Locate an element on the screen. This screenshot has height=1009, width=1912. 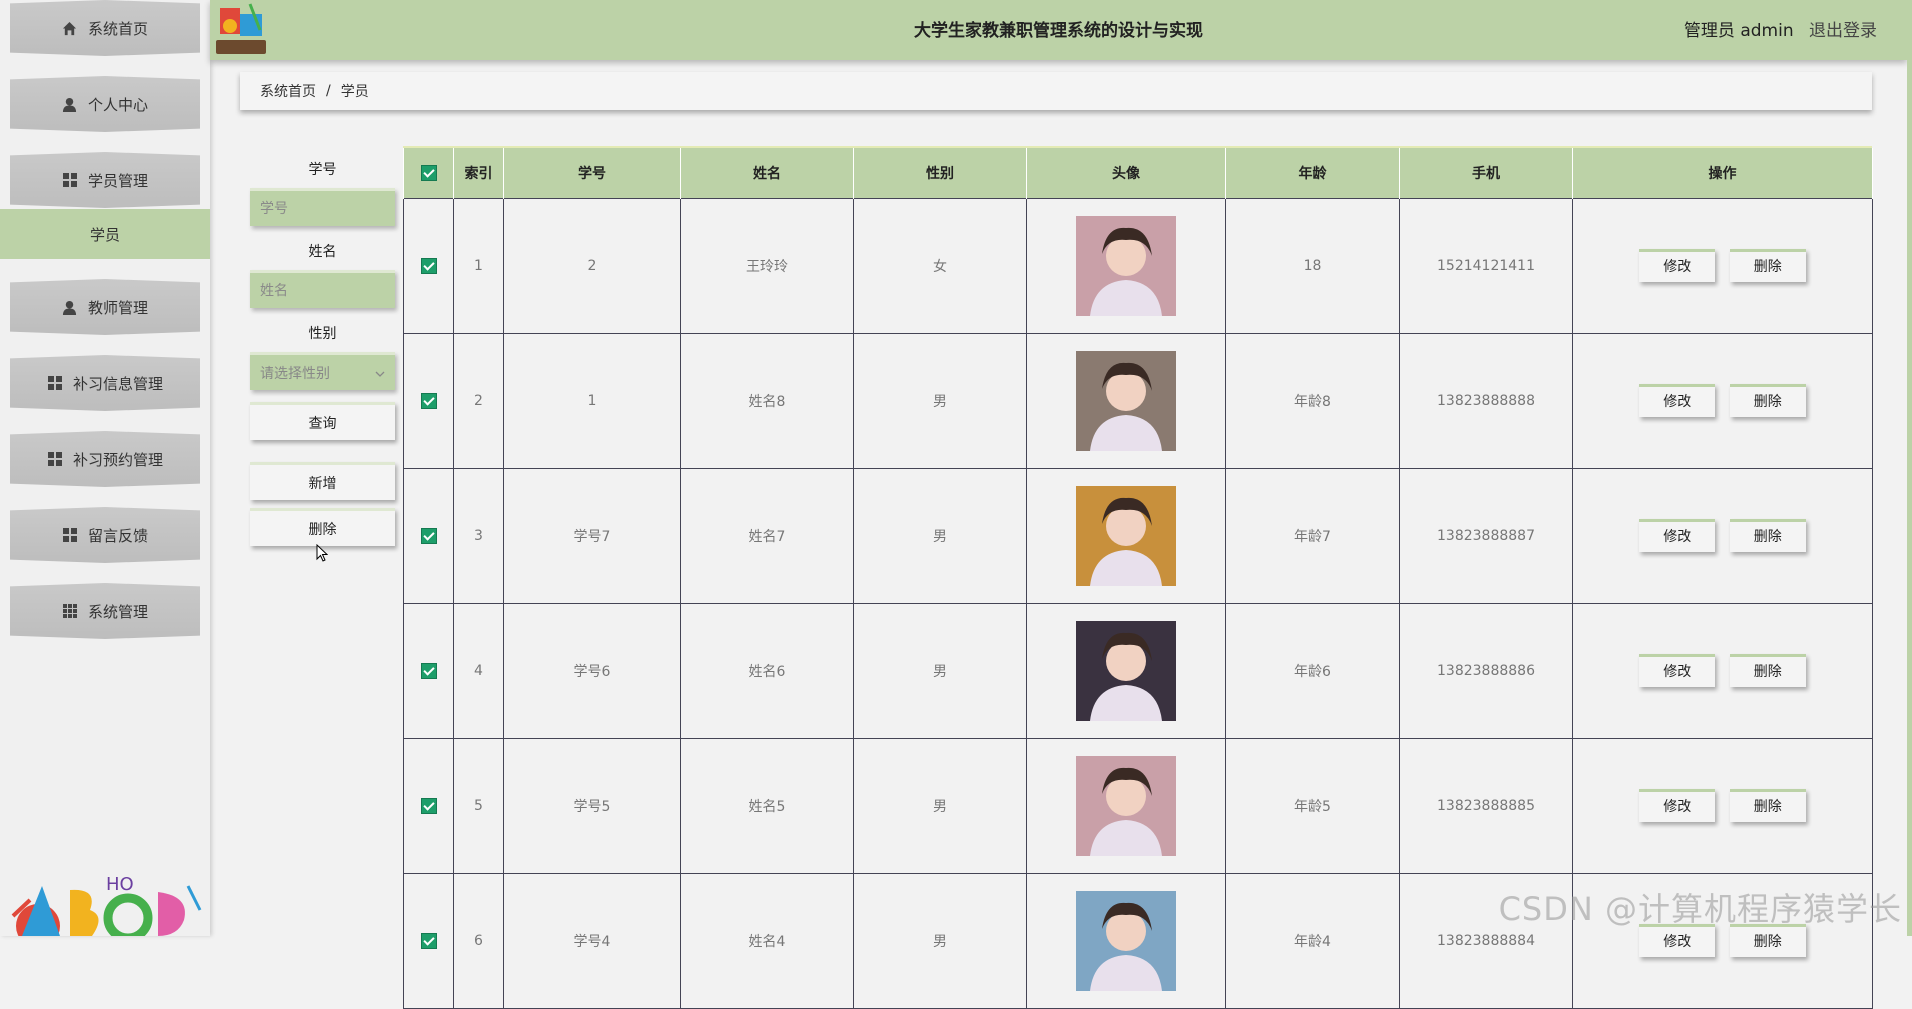
batch-delete-button: 删除 is located at coordinates (322, 527).